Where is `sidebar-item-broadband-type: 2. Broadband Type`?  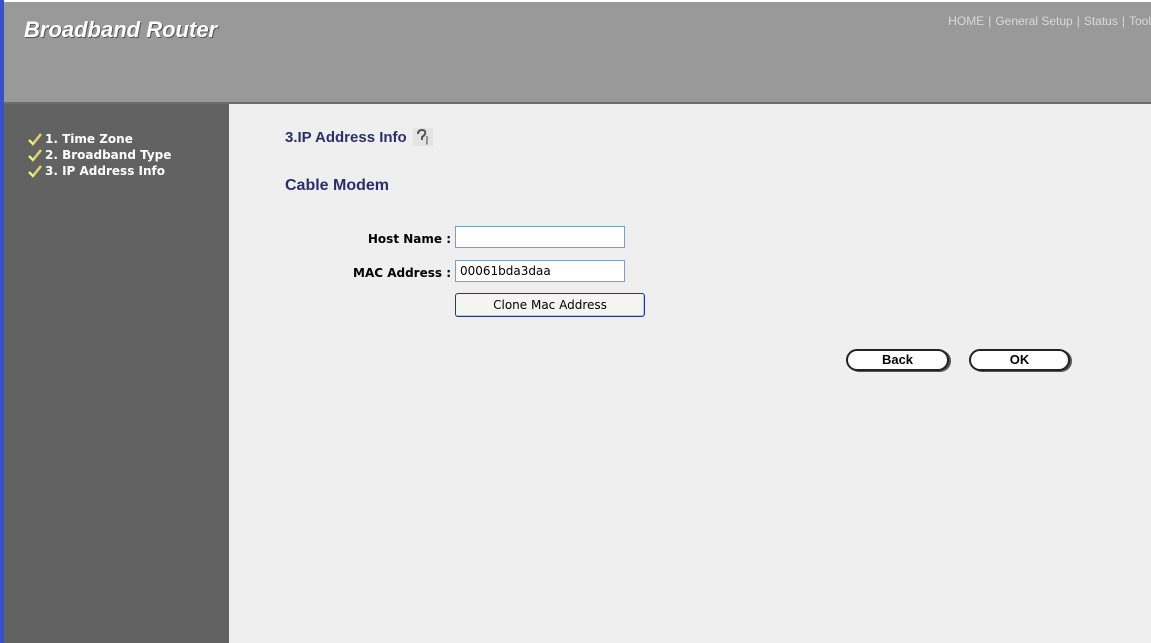 sidebar-item-broadband-type: 2. Broadband Type is located at coordinates (99, 154).